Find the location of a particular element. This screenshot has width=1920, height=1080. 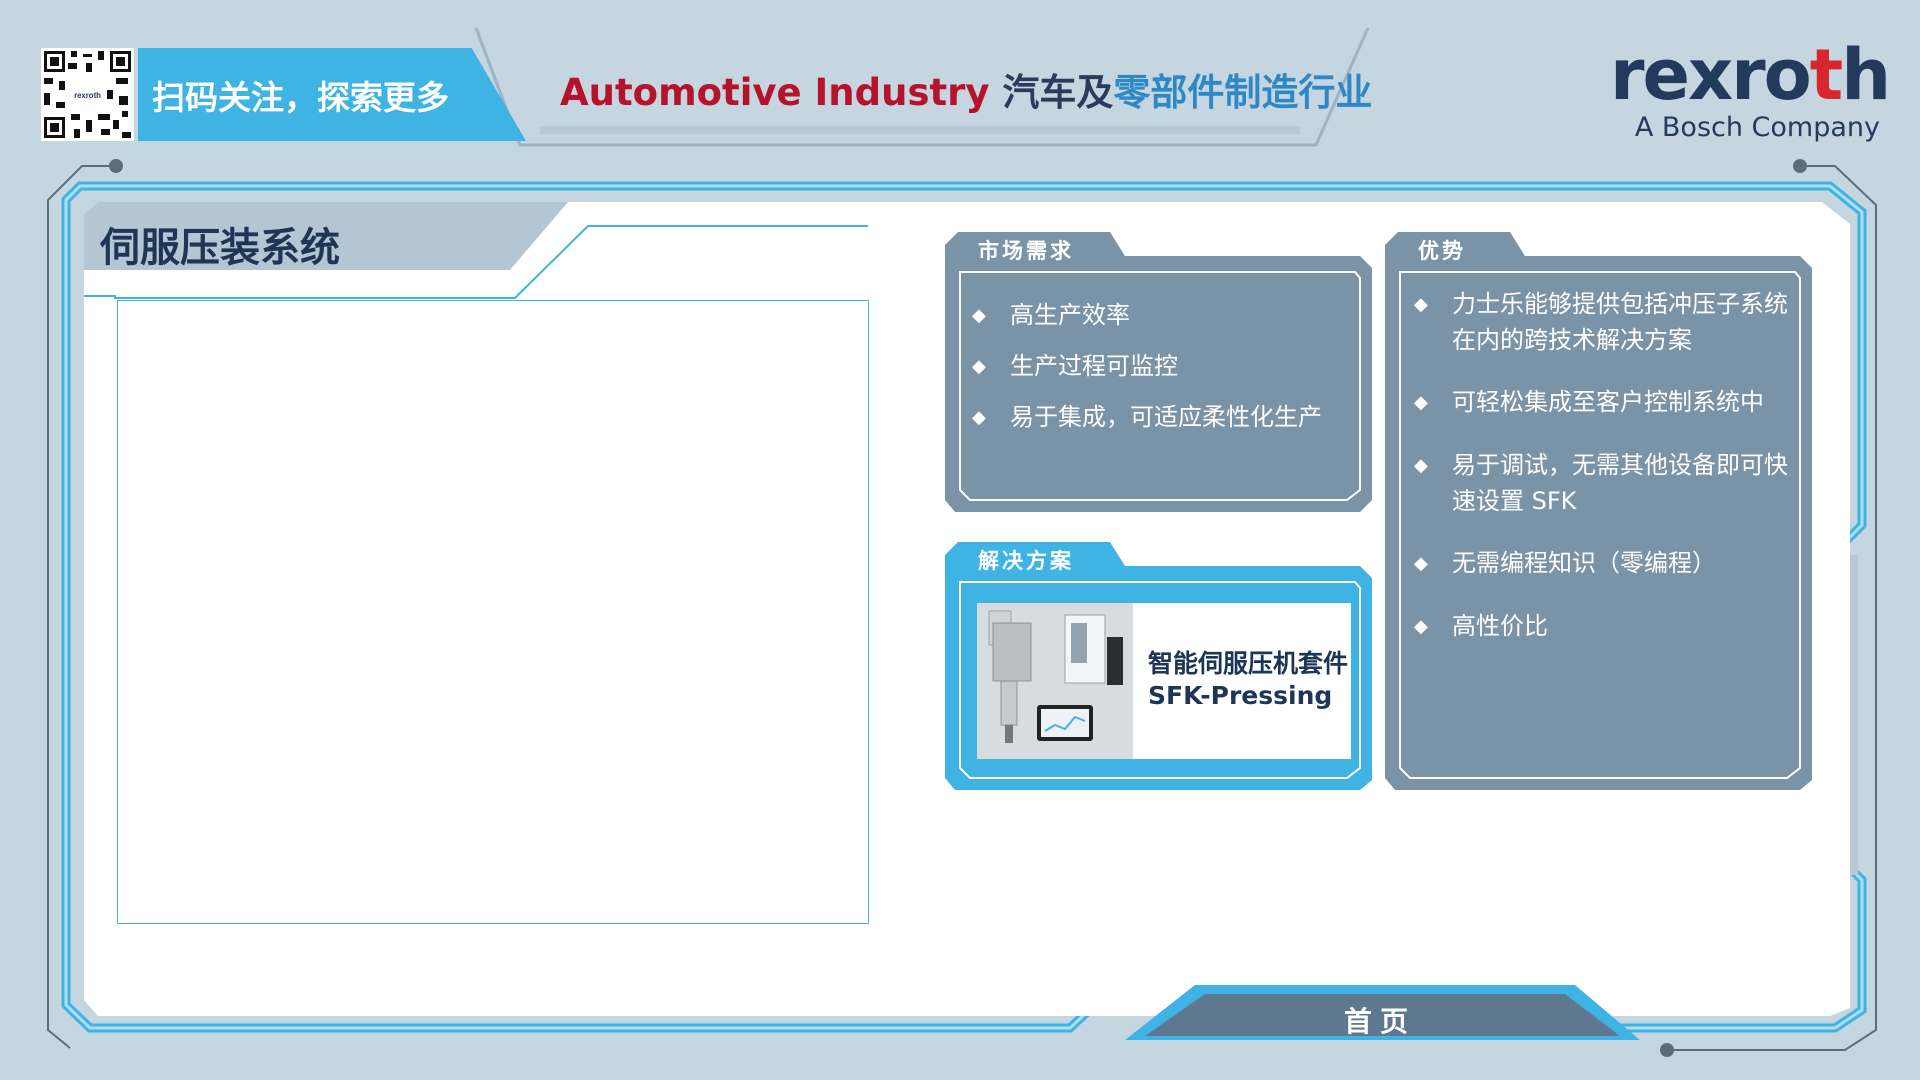

product-image is located at coordinates (1055, 681).